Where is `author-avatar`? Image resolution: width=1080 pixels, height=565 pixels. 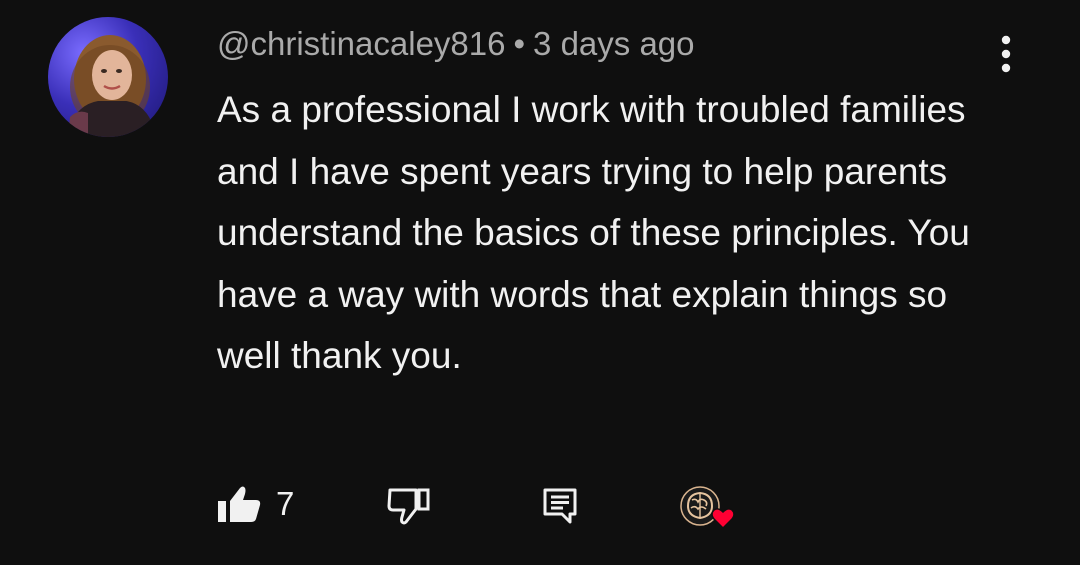
author-avatar is located at coordinates (108, 77).